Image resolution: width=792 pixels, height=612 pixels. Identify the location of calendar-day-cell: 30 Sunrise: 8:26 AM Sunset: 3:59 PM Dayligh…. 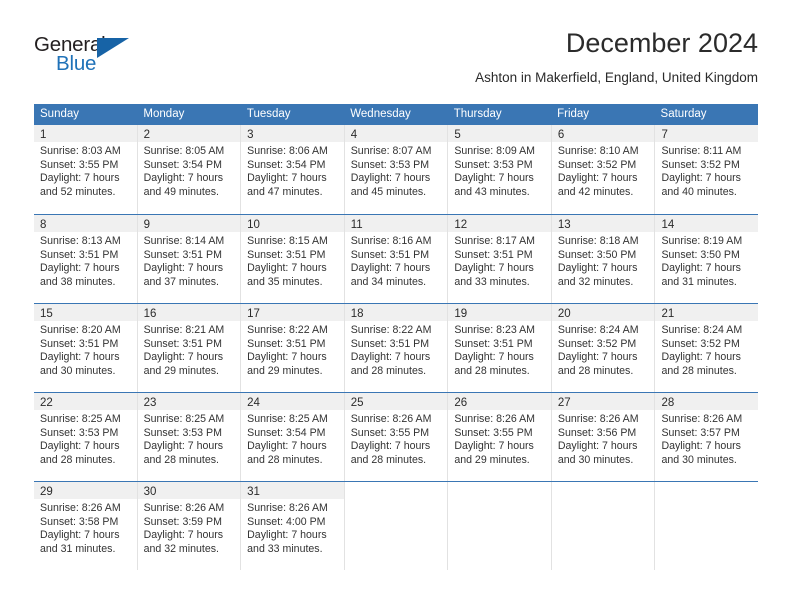
(188, 526).